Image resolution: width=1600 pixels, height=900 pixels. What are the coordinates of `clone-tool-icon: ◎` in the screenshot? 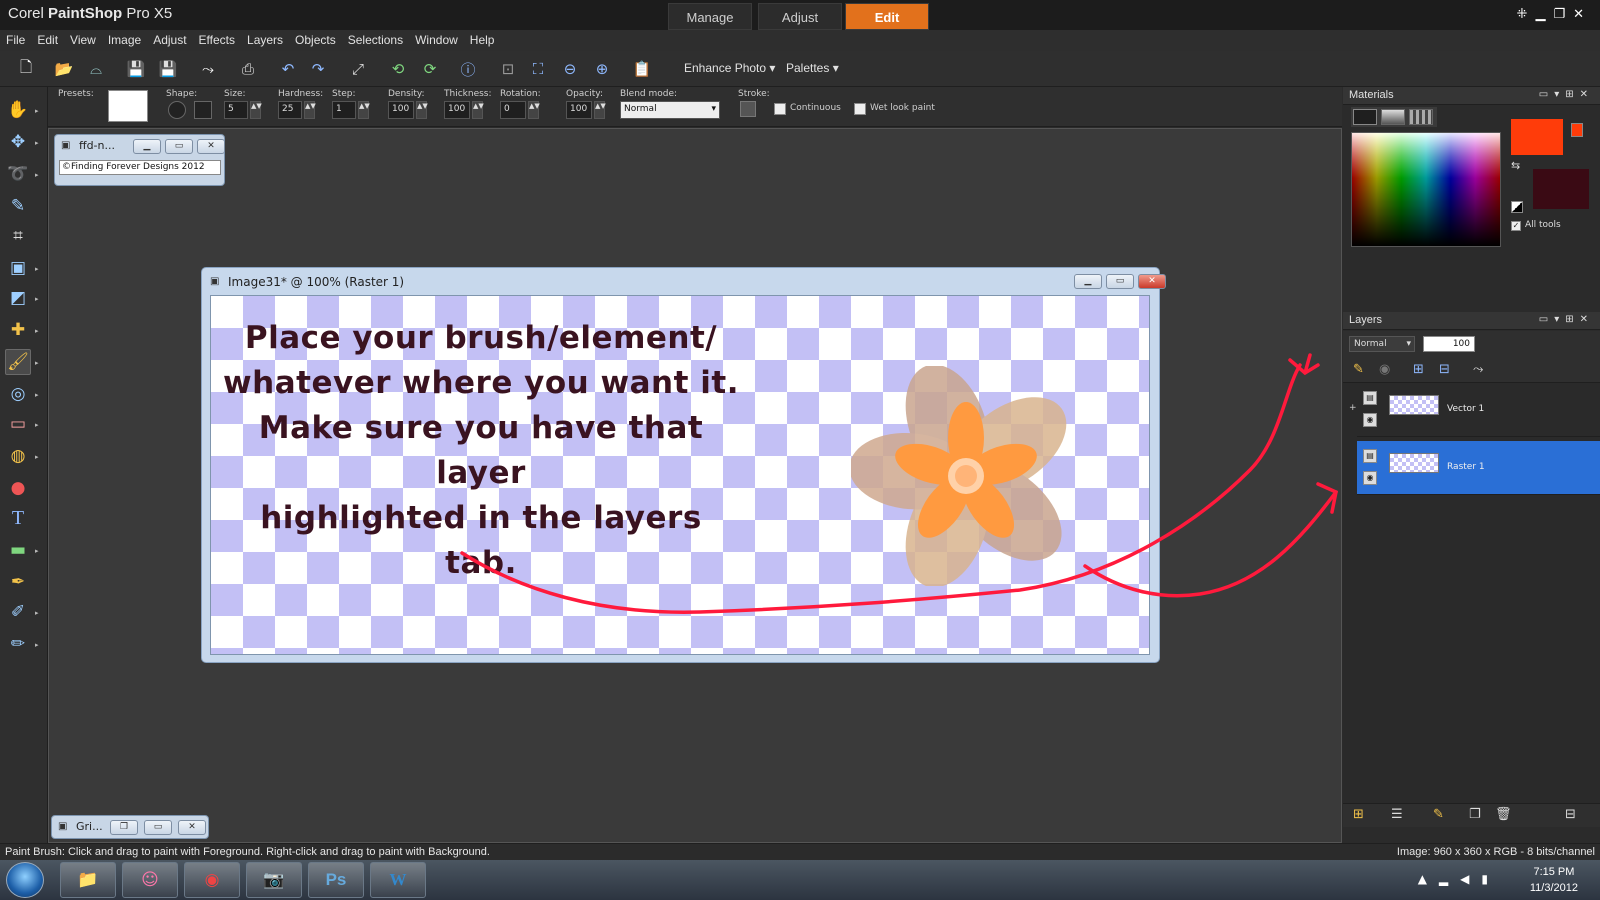 It's located at (18, 394).